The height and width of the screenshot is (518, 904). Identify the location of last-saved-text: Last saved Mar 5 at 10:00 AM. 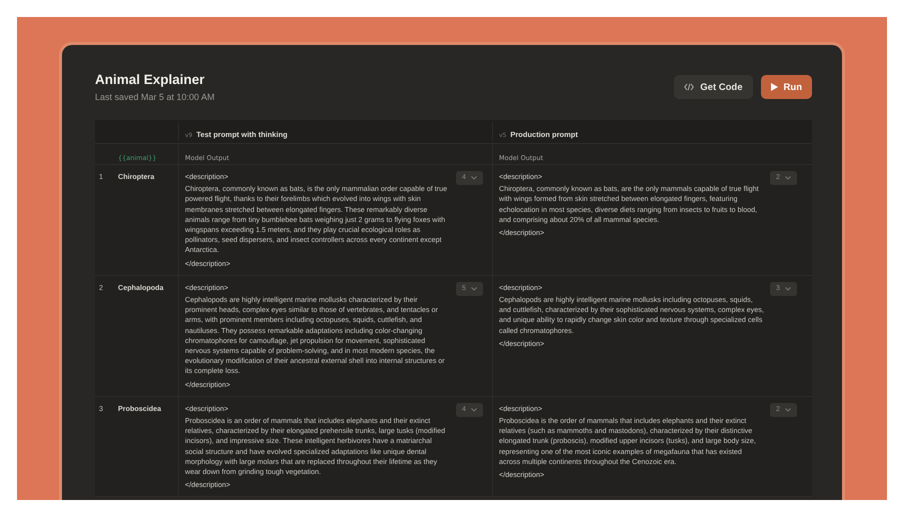
(155, 97).